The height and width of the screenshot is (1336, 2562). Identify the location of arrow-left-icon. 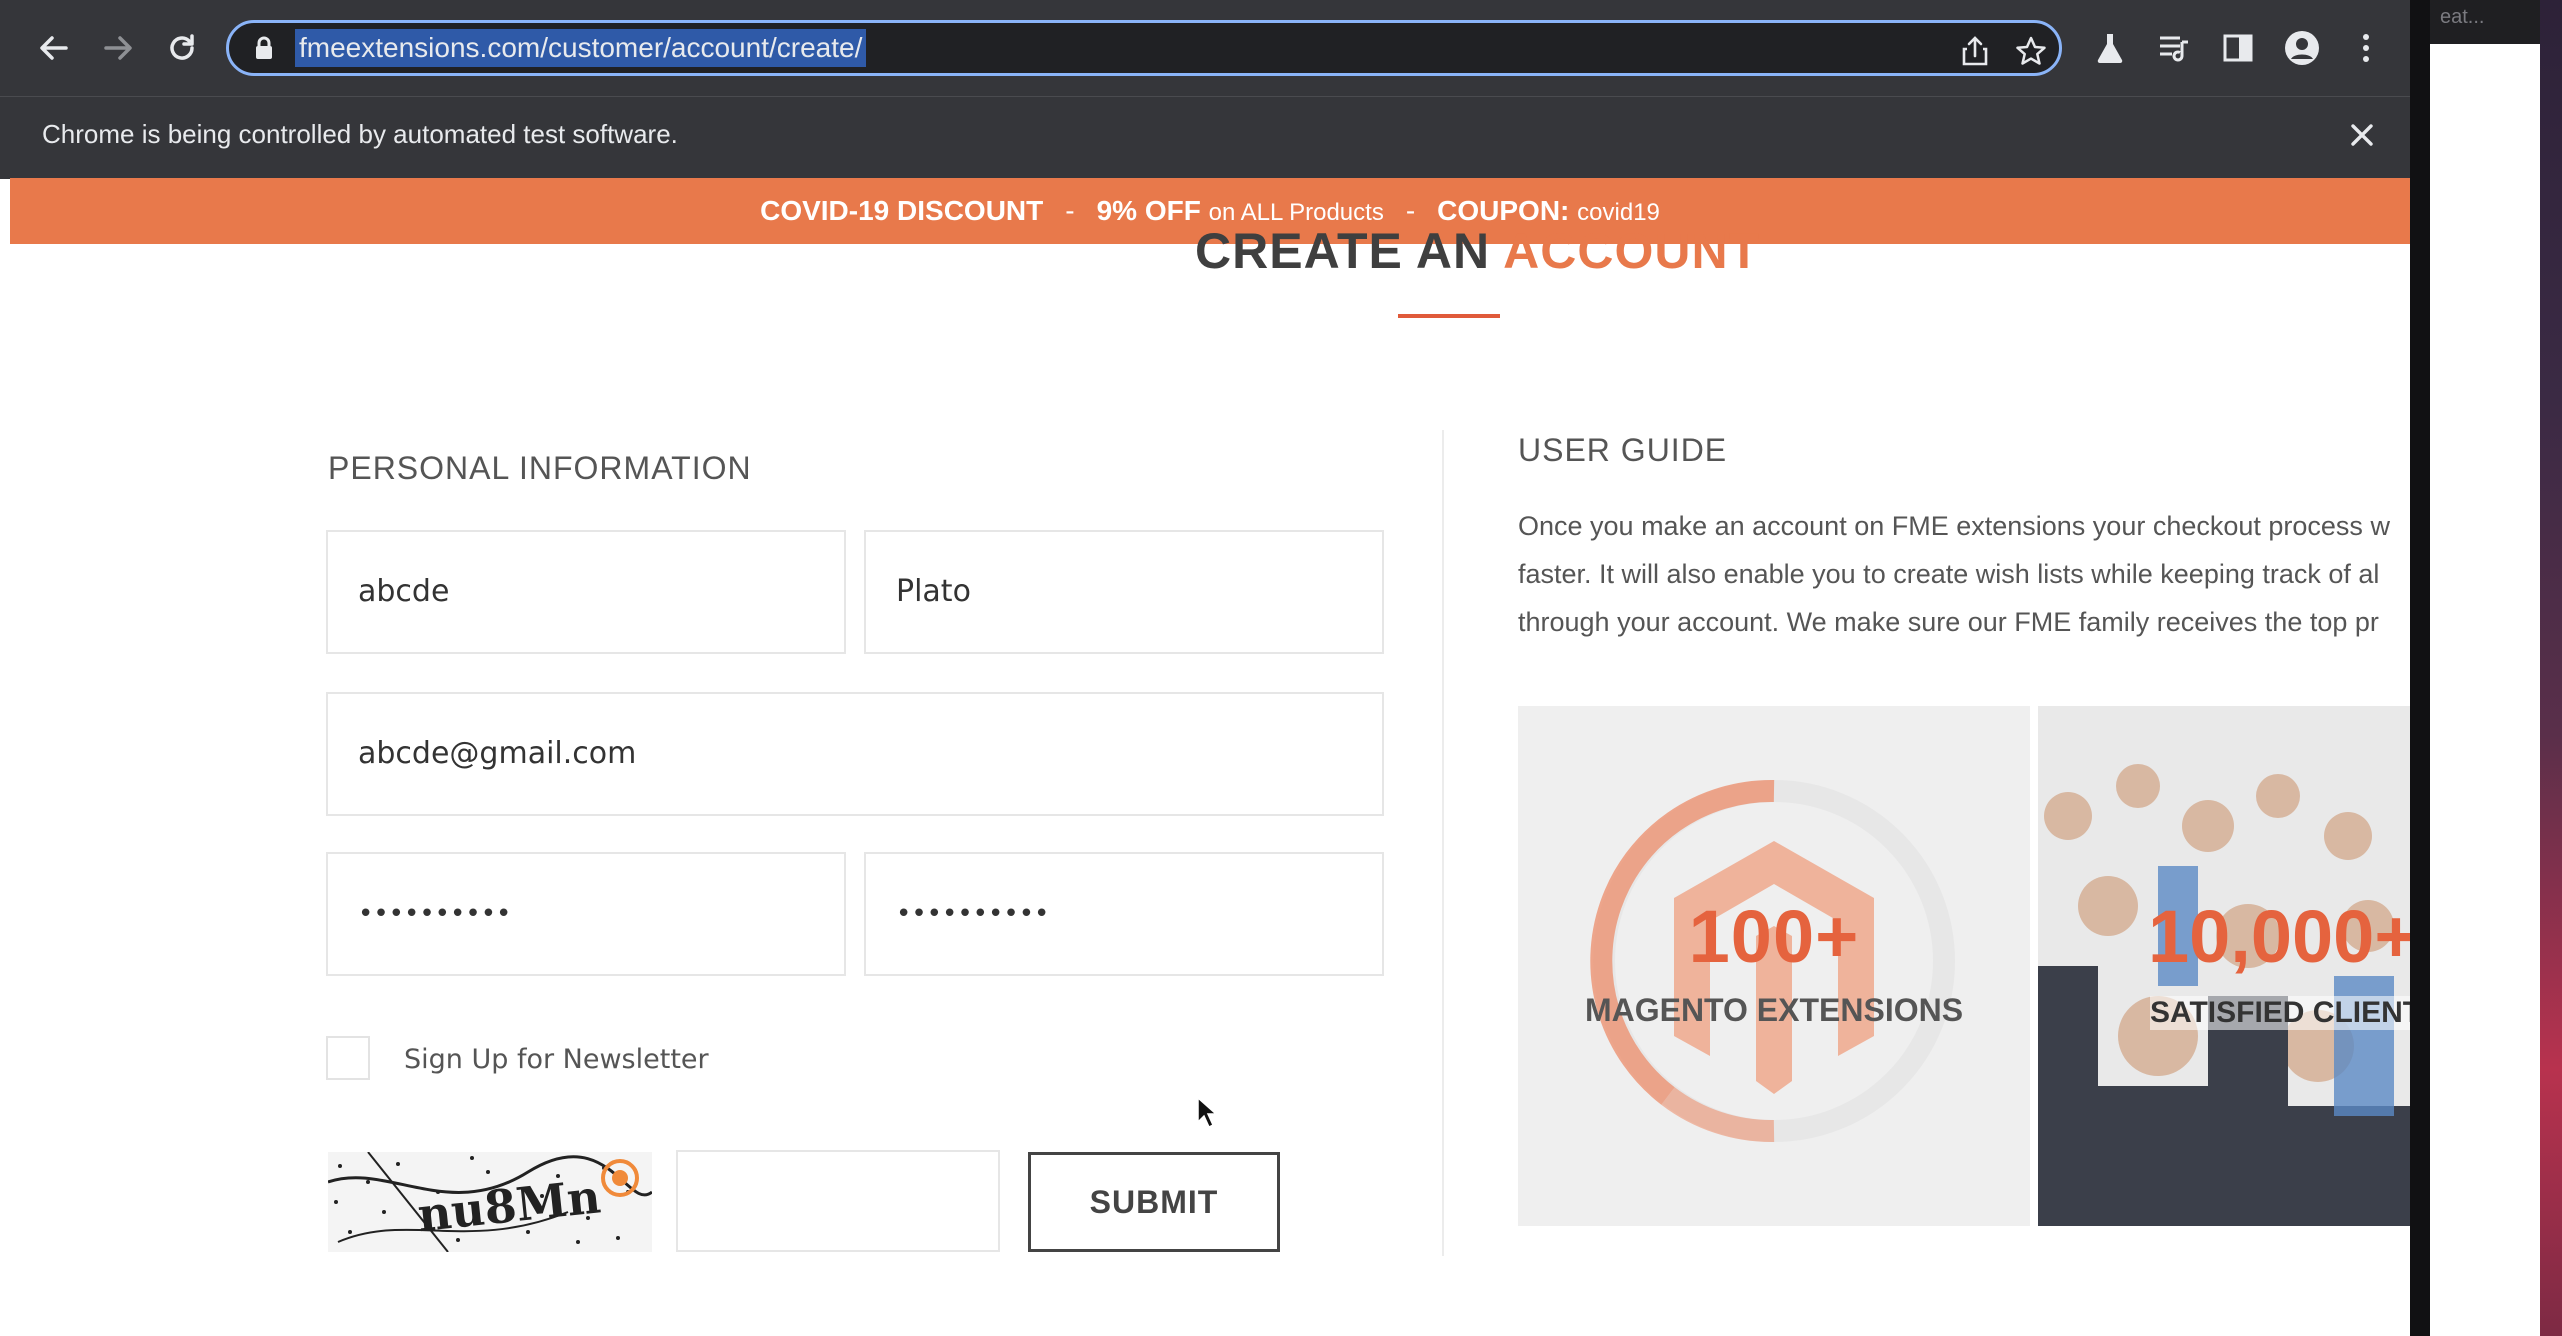
(54, 48).